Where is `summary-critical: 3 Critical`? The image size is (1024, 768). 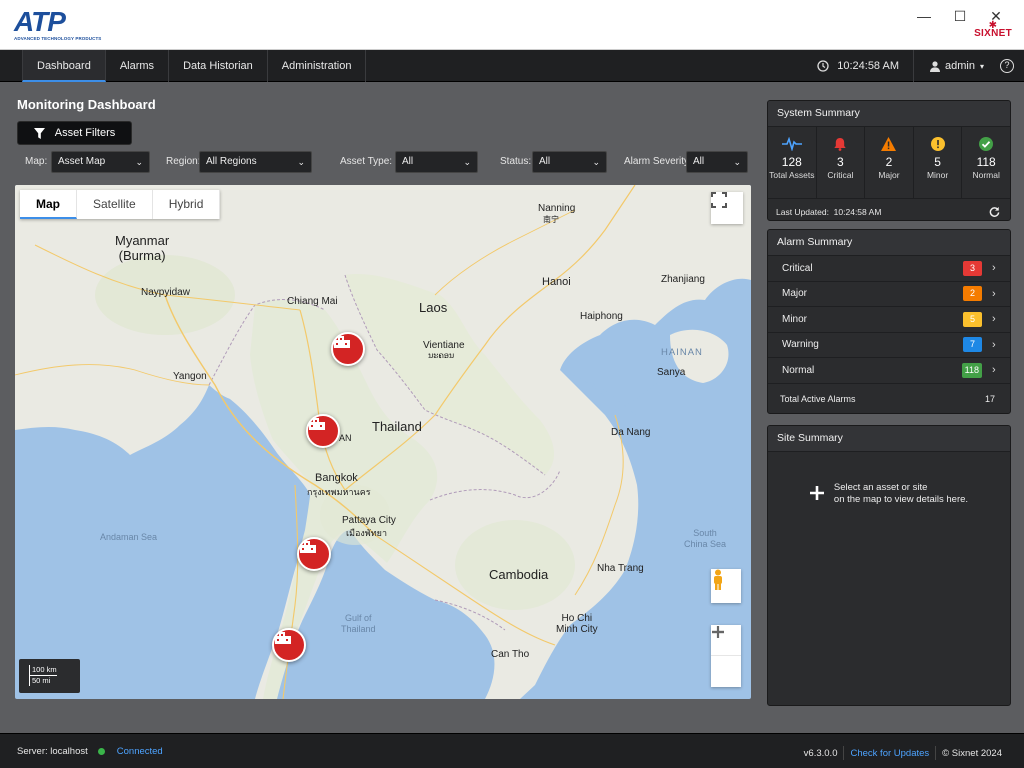
summary-critical: 3 Critical is located at coordinates (841, 162).